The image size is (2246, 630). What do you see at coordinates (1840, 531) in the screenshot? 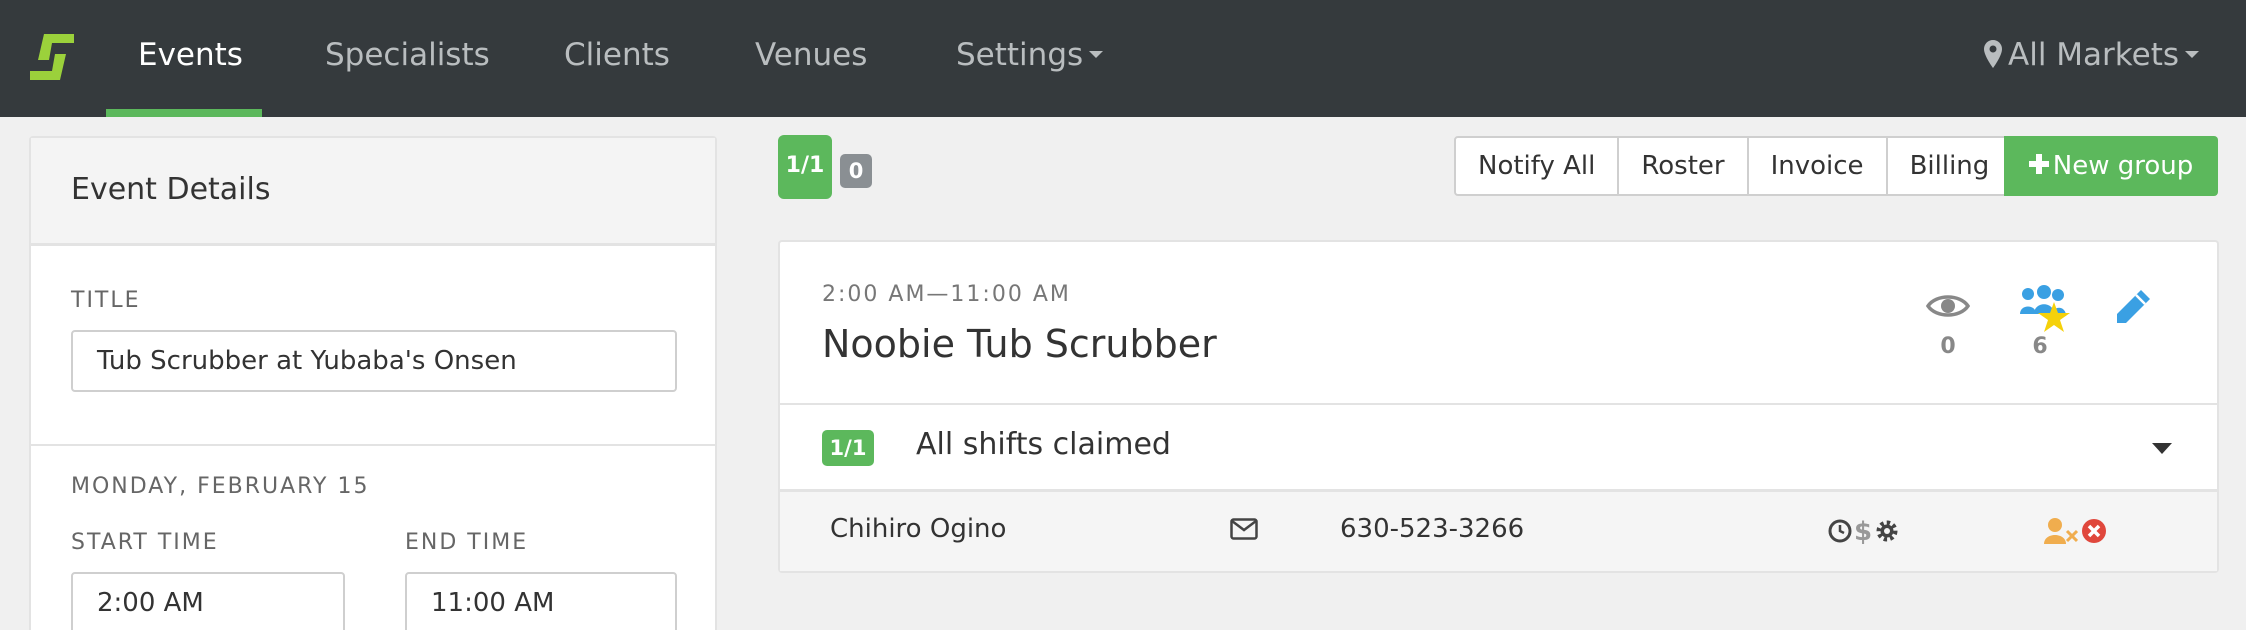
I see `clock-icon` at bounding box center [1840, 531].